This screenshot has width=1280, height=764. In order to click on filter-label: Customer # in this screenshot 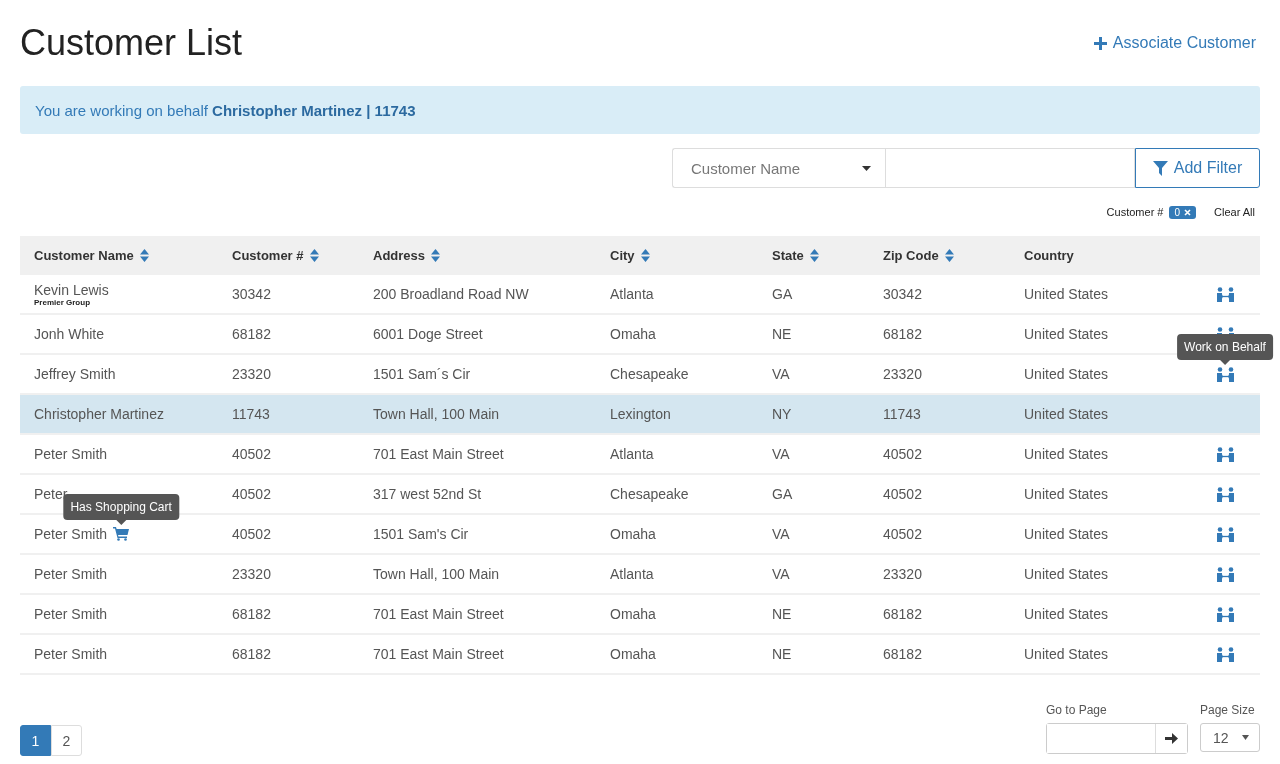, I will do `click(1135, 212)`.